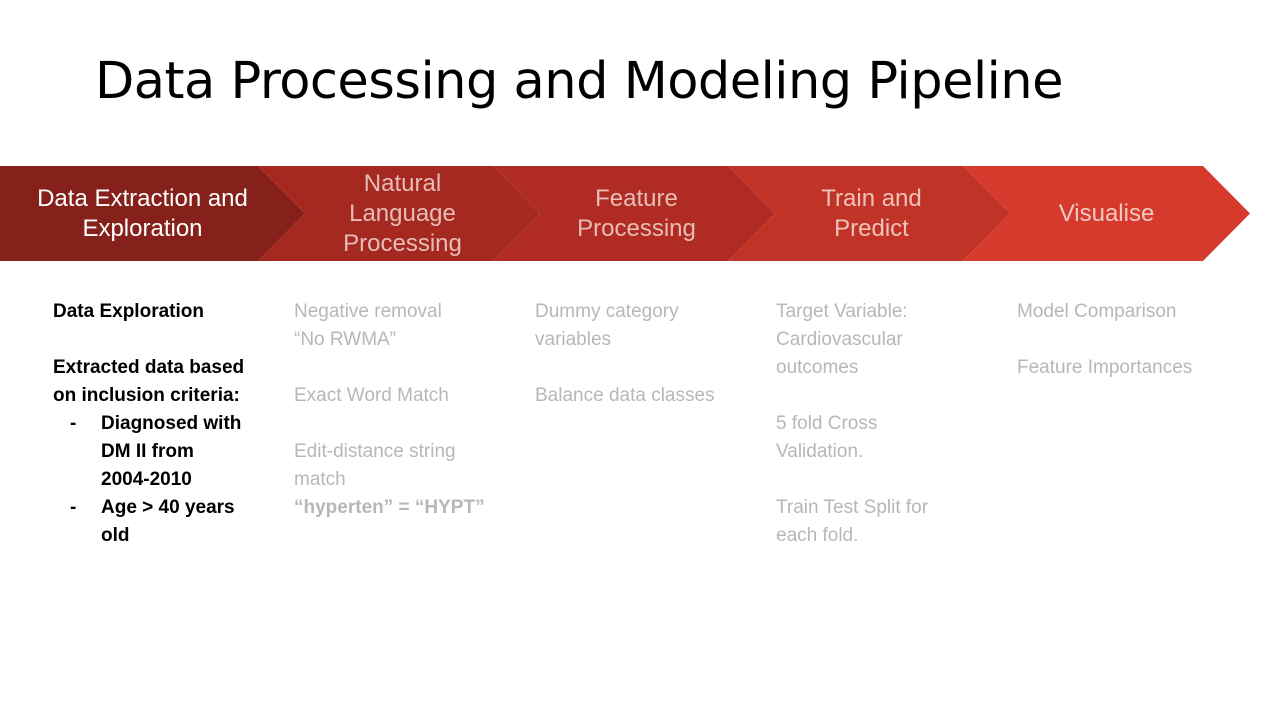 This screenshot has width=1280, height=720. Describe the element at coordinates (153, 452) in the screenshot. I see `list-item: - Diagnosed with DM II from 2004-2010` at that location.